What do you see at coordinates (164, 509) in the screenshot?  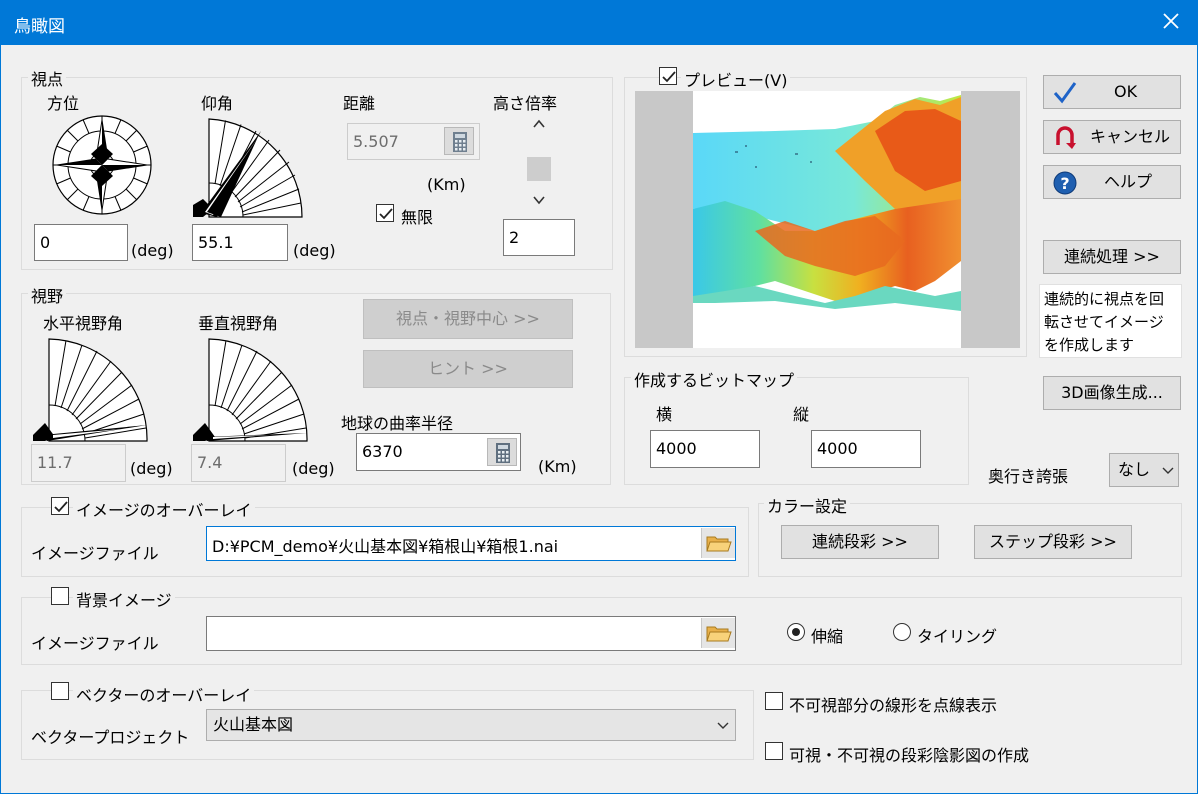 I see `image-overlay-legend: イメージのオーバーレイ` at bounding box center [164, 509].